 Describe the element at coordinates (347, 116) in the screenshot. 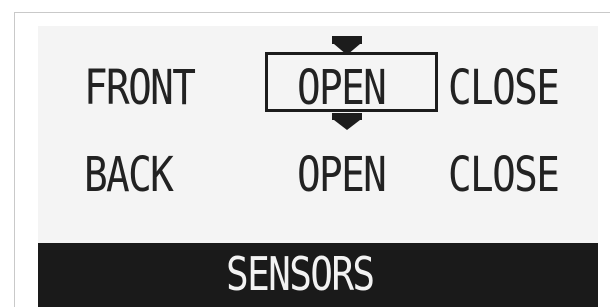

I see `cursor-marker-bottom-icon` at that location.